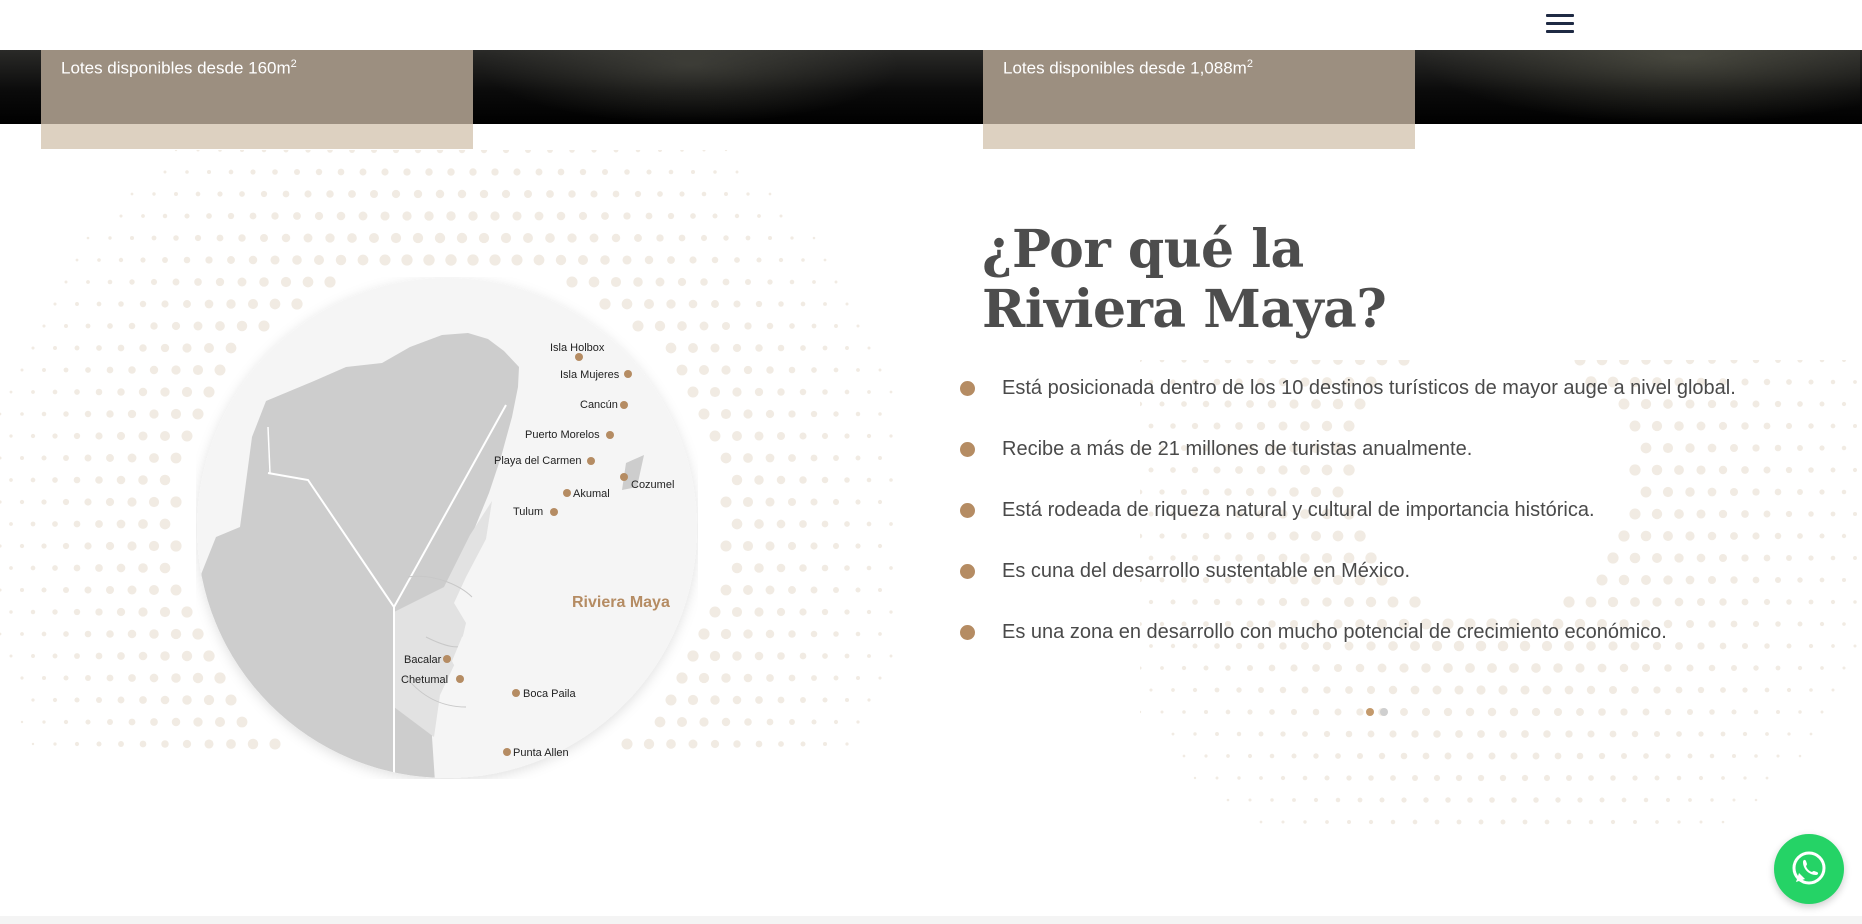  I want to click on site-header, so click(931, 25).